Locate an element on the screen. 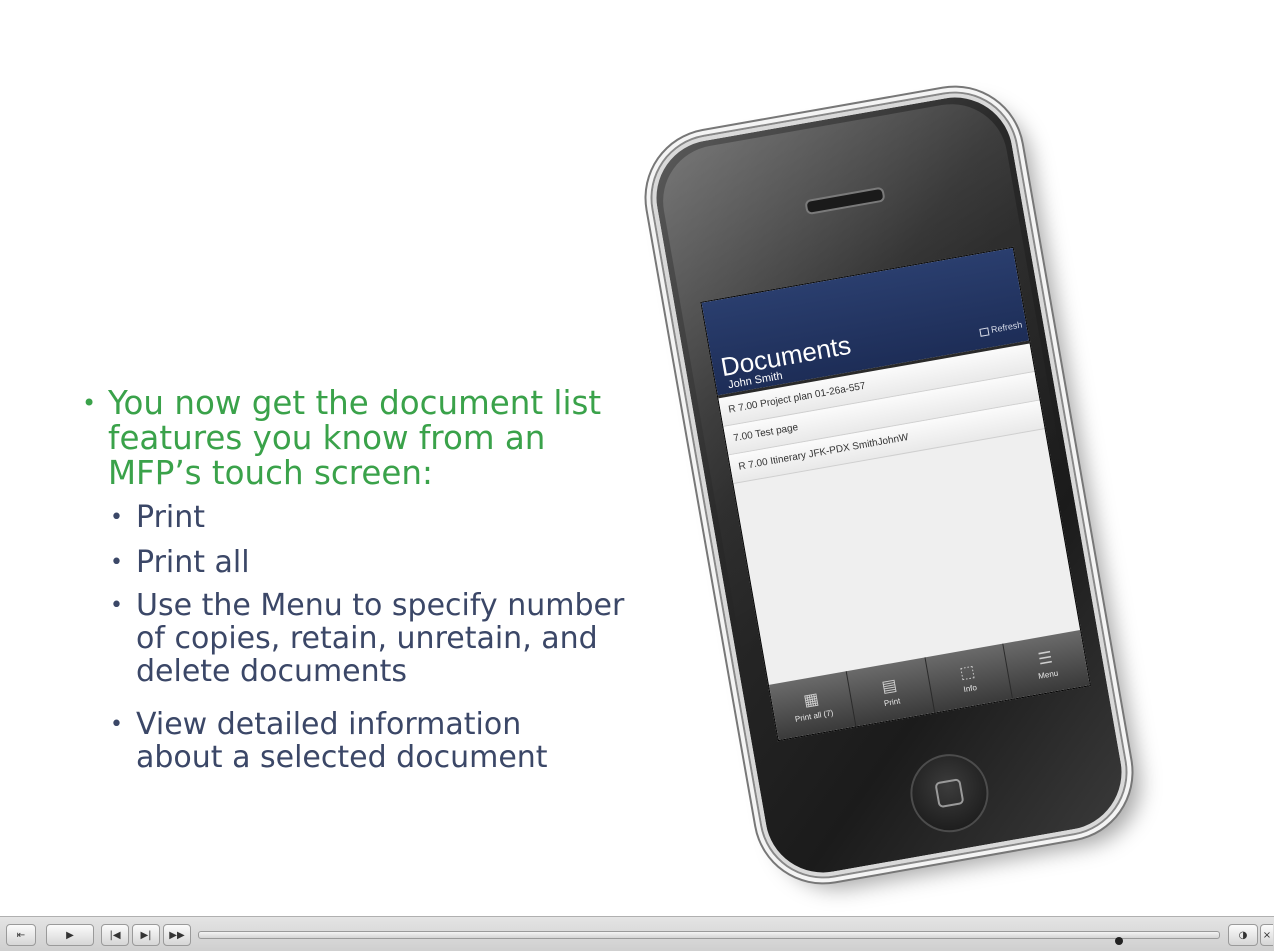 The image size is (1274, 951). print-all-icon: ▦ is located at coordinates (811, 700).